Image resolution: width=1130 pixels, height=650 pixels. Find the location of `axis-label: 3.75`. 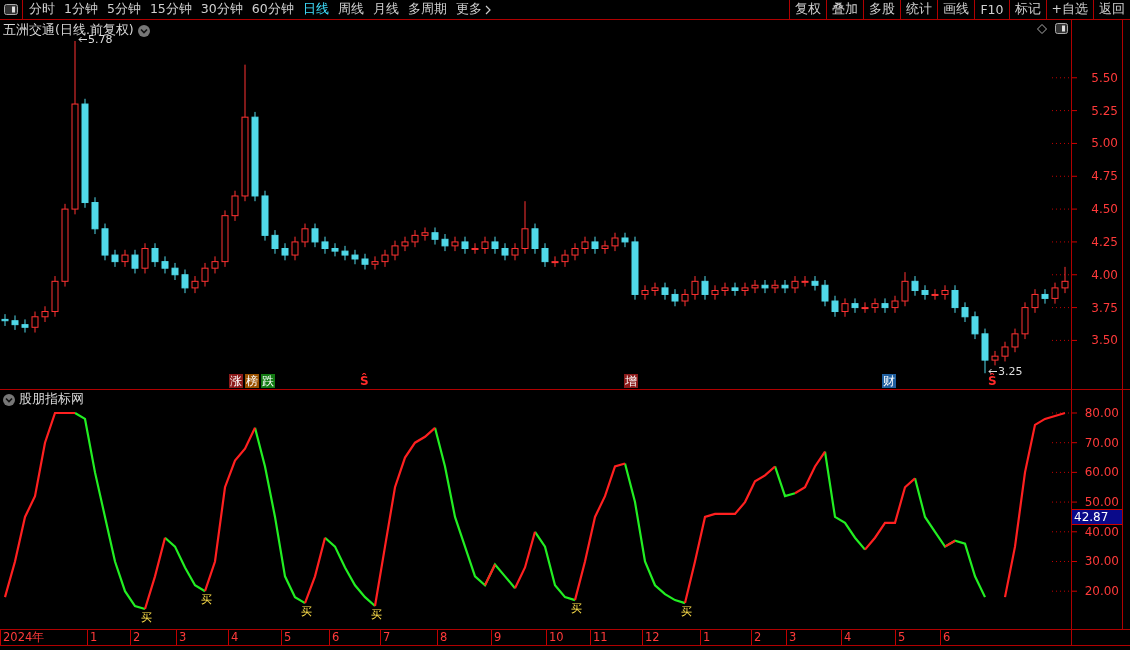

axis-label: 3.75 is located at coordinates (1104, 307).